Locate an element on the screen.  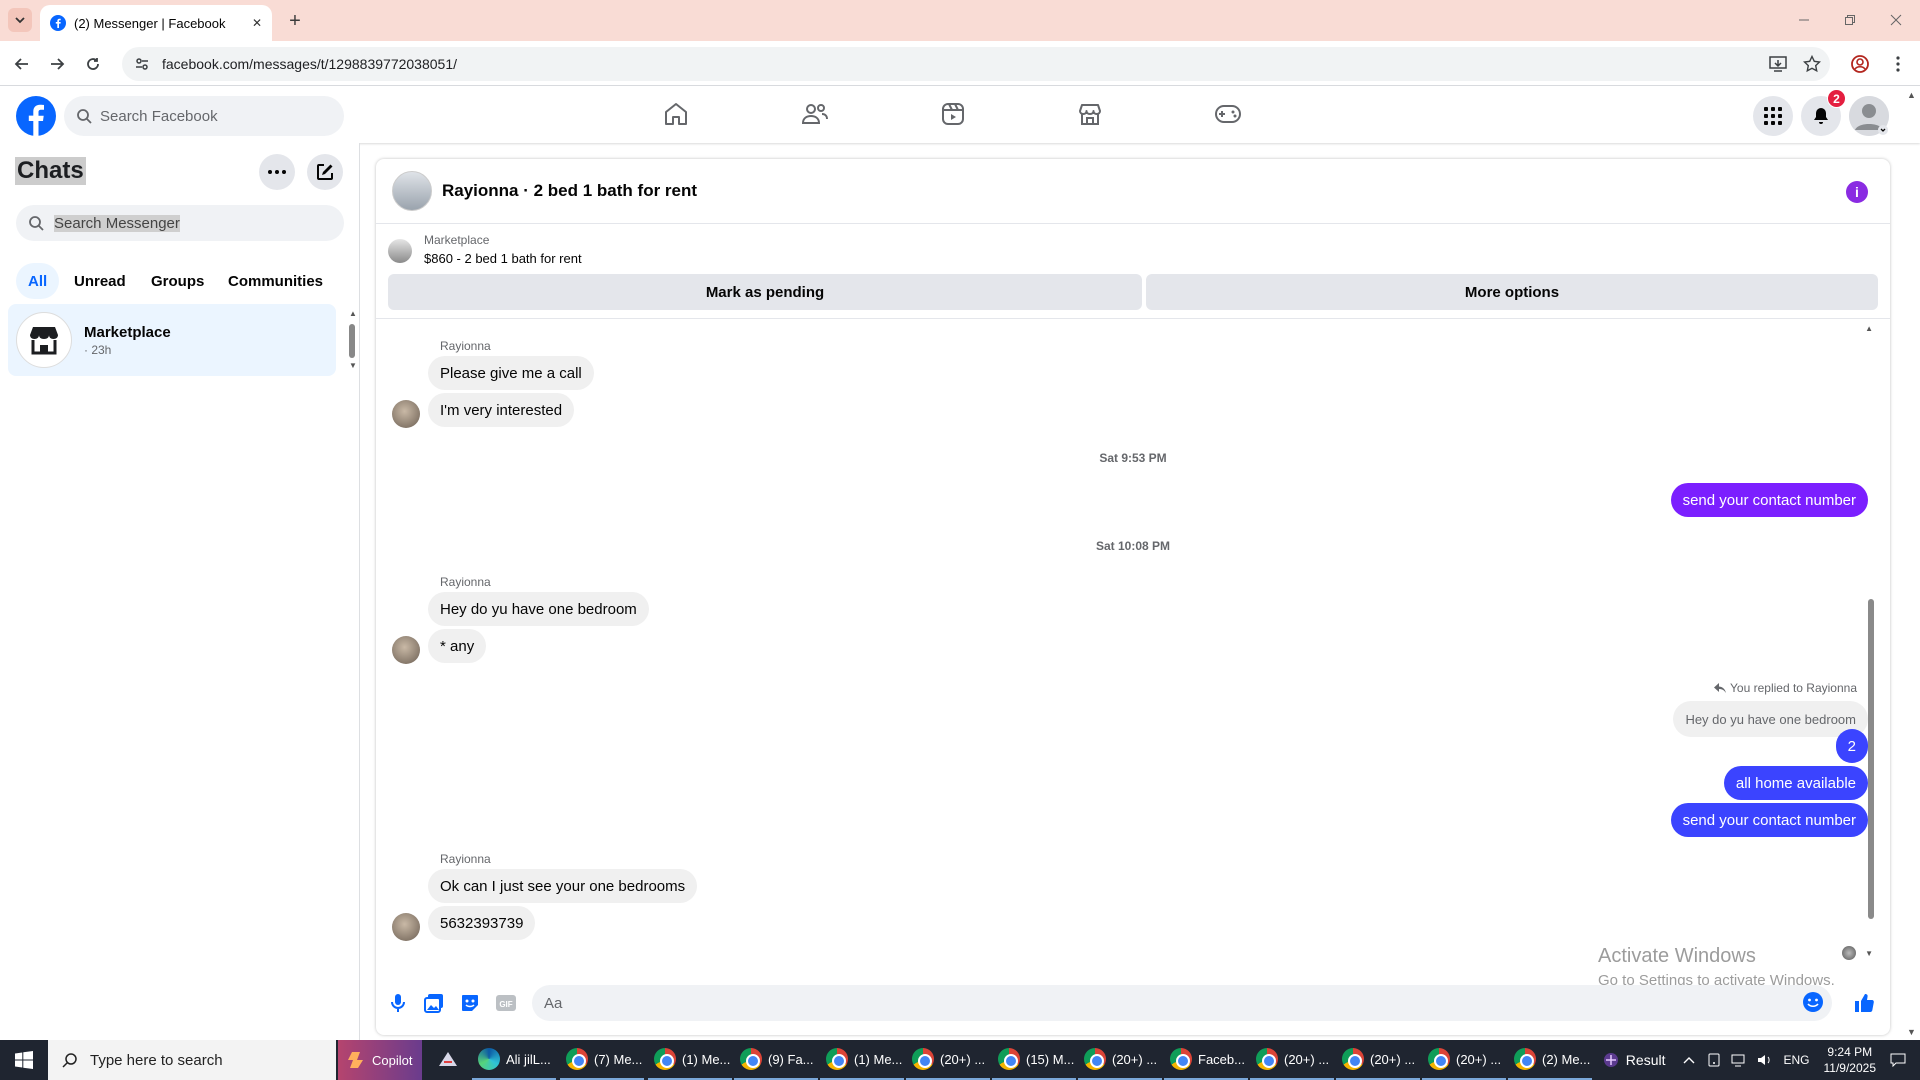
taskbar-search-input: Type here to search is located at coordinates (192, 1060).